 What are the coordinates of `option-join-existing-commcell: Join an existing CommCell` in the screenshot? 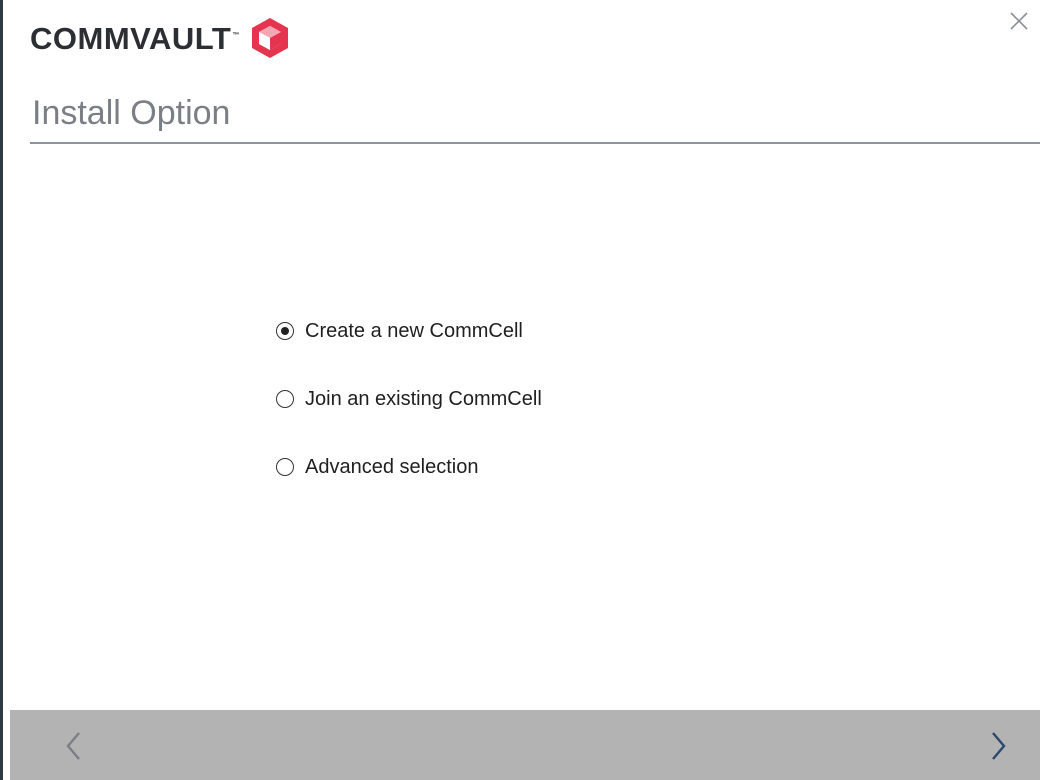 It's located at (409, 399).